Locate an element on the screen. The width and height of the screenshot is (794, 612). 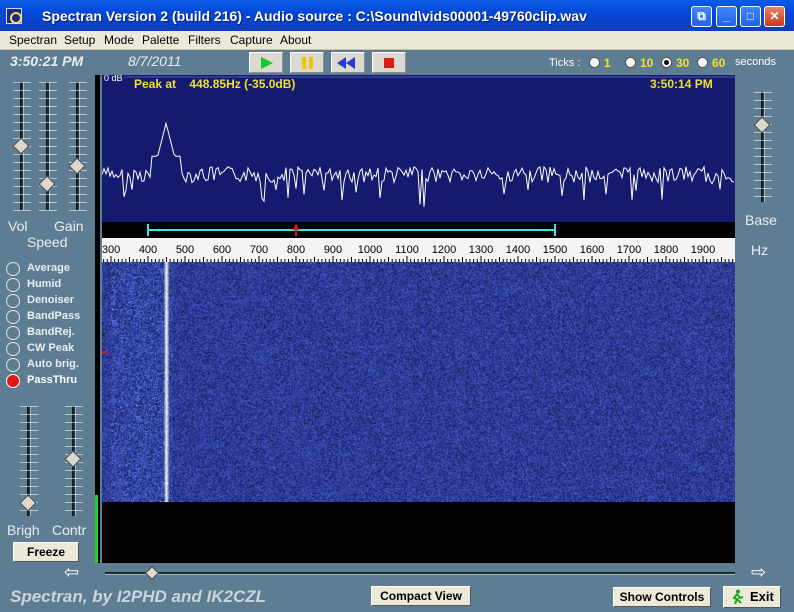
show-controls-button: Show Controls is located at coordinates (662, 597).